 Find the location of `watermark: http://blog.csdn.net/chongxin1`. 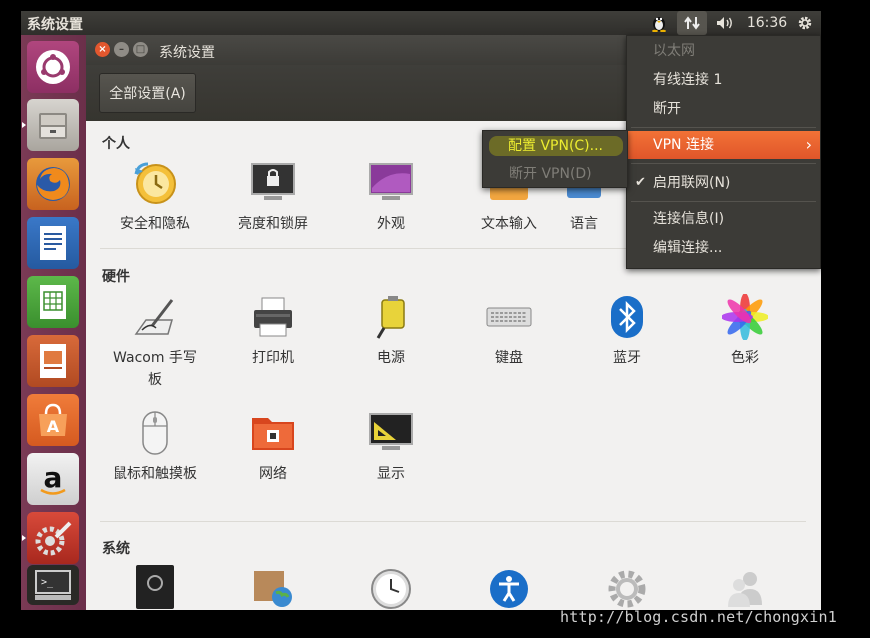

watermark: http://blog.csdn.net/chongxin1 is located at coordinates (698, 617).